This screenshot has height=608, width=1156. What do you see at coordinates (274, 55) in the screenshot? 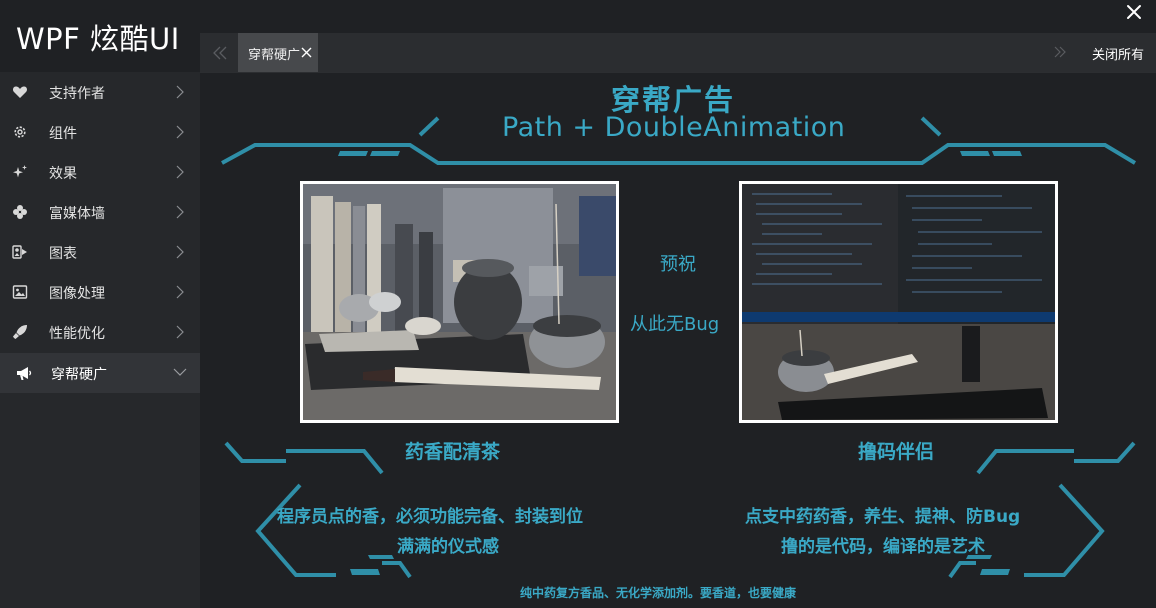
I see `tab-label: 穿帮硬广` at bounding box center [274, 55].